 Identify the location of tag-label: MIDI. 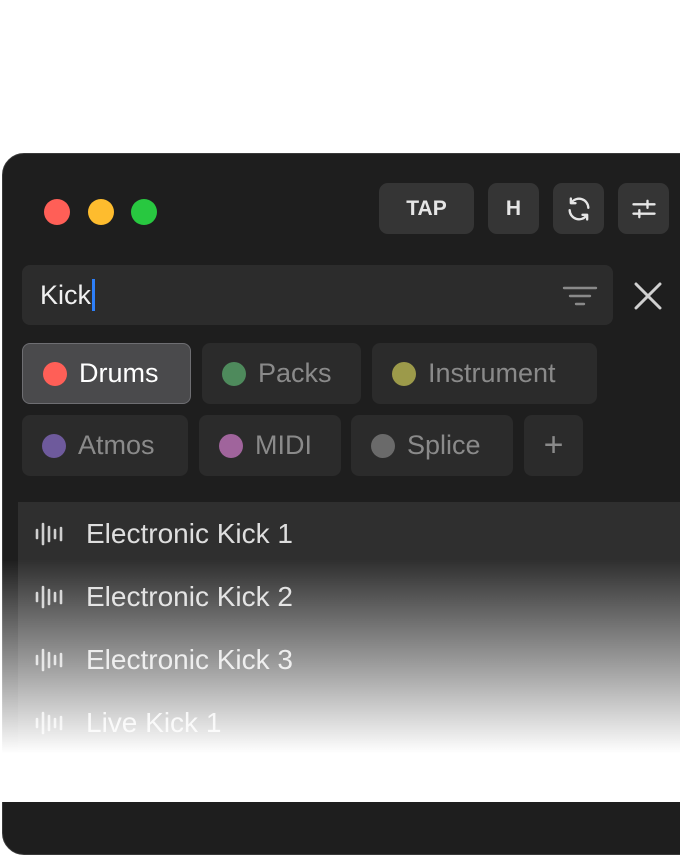
(283, 445).